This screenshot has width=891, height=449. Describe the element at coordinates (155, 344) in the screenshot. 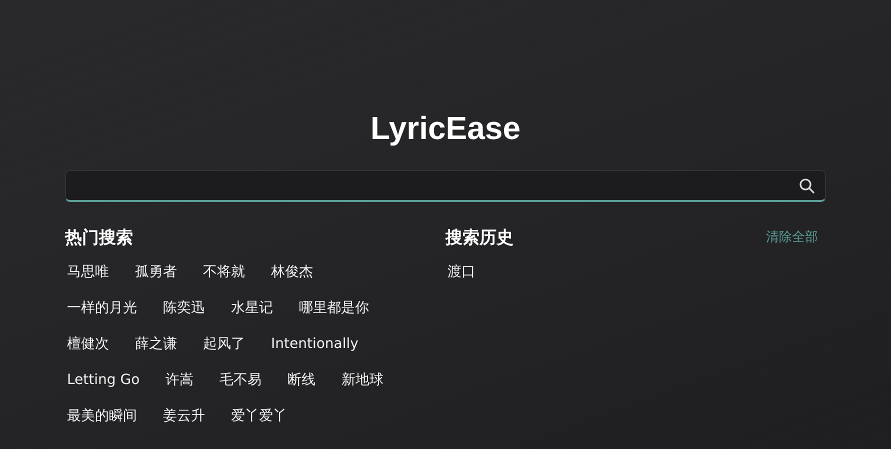

I see `hot-search-tag: 薛之谦` at that location.